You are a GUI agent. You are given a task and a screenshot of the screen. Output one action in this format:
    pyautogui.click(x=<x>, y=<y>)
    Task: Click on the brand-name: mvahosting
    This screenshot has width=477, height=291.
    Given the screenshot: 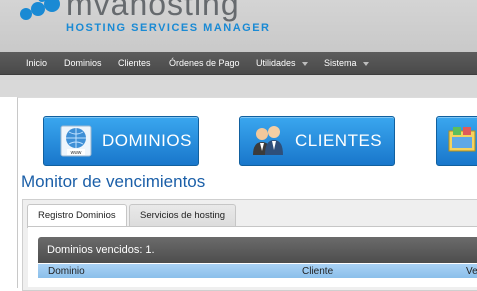 What is the action you would take?
    pyautogui.click(x=153, y=11)
    